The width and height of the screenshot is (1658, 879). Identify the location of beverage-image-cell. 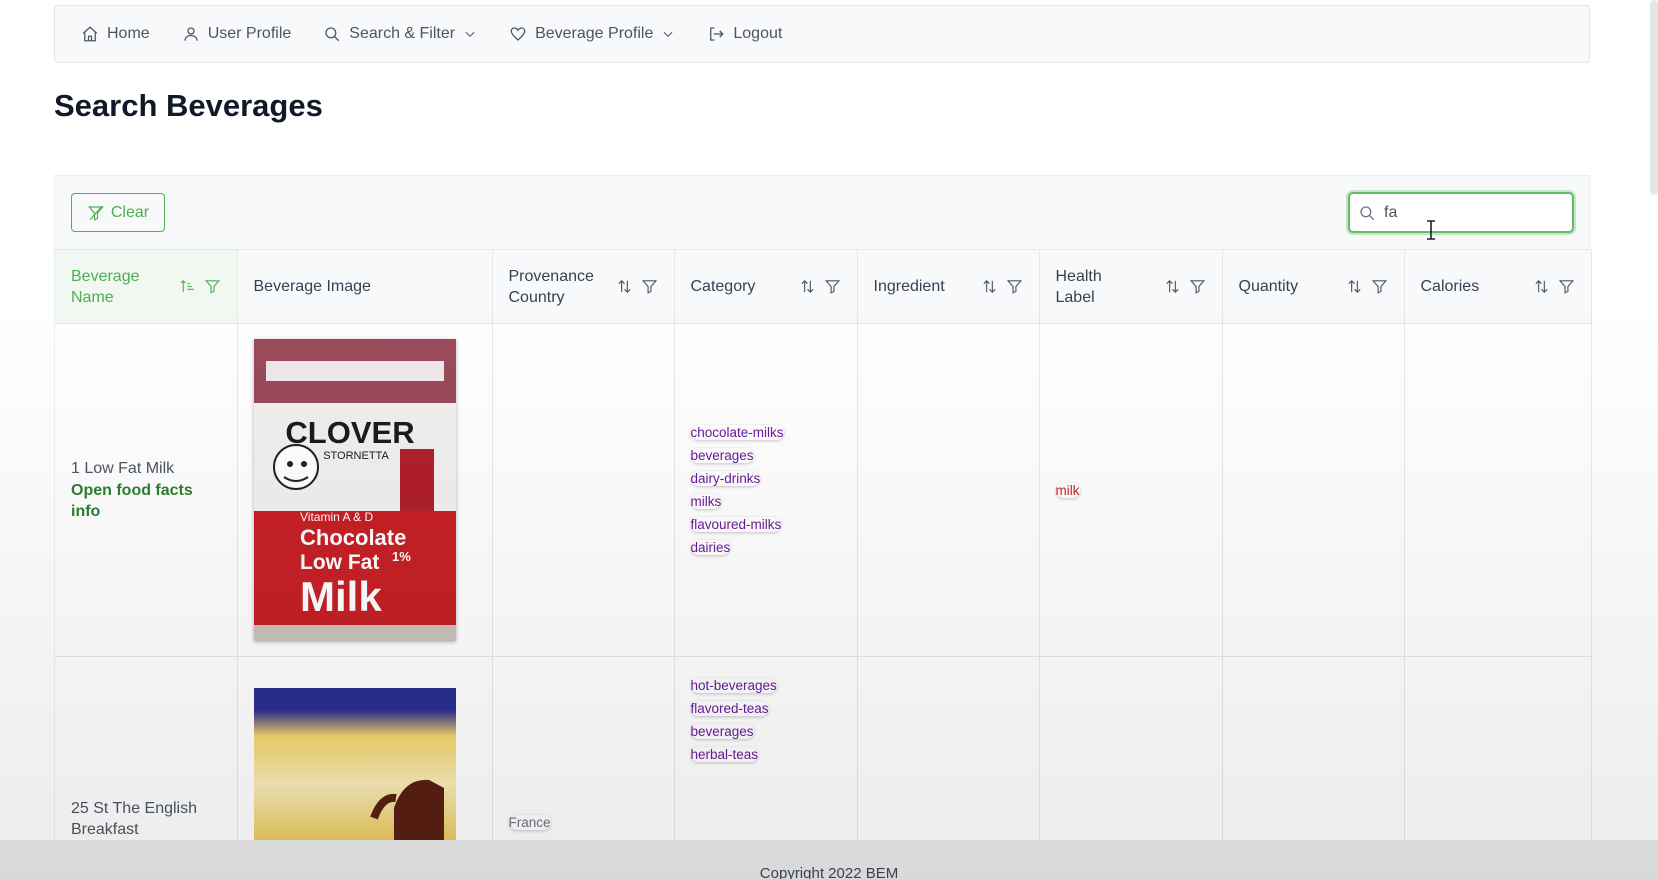
(365, 756).